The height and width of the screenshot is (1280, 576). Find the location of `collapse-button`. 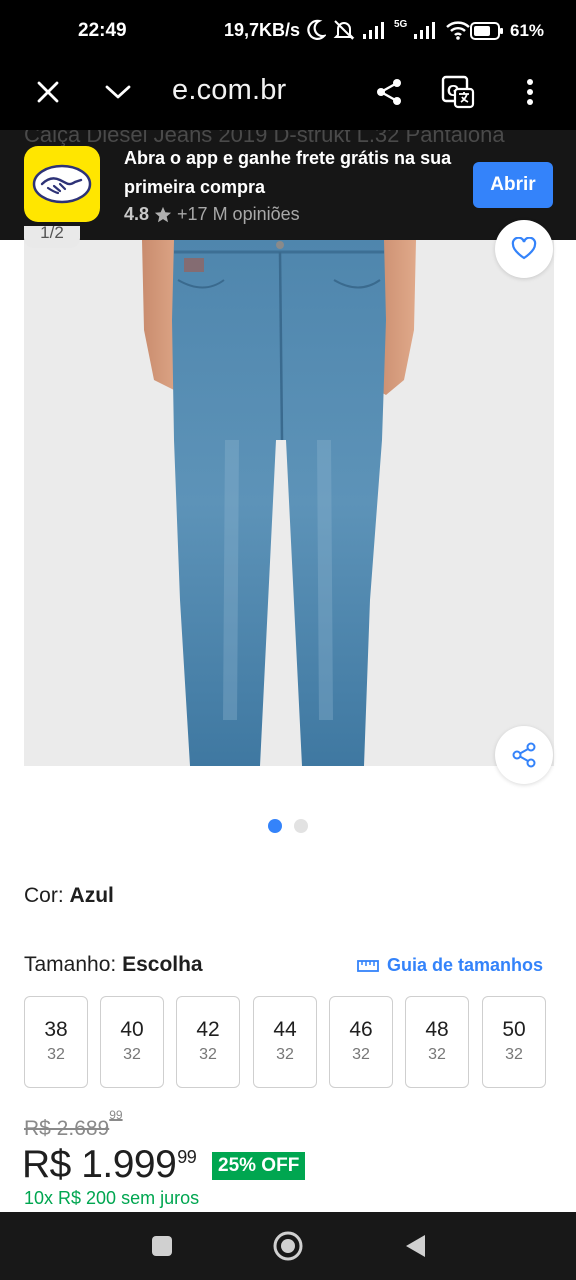

collapse-button is located at coordinates (118, 92).